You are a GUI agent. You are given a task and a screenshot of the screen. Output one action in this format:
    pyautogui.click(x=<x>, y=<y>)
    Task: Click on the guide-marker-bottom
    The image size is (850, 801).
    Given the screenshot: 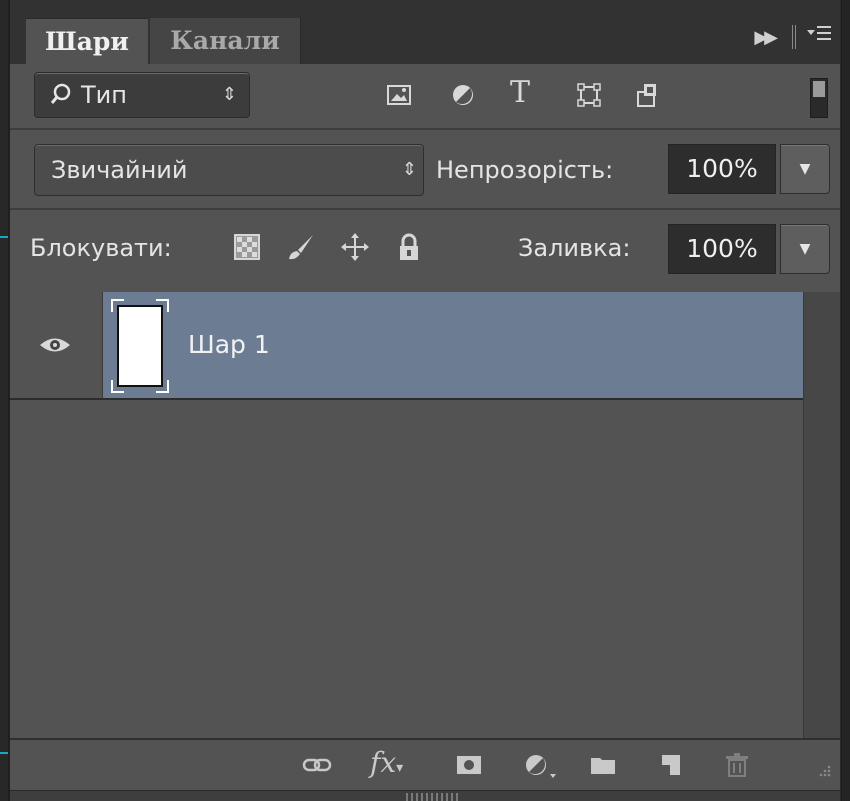 What is the action you would take?
    pyautogui.click(x=4, y=753)
    